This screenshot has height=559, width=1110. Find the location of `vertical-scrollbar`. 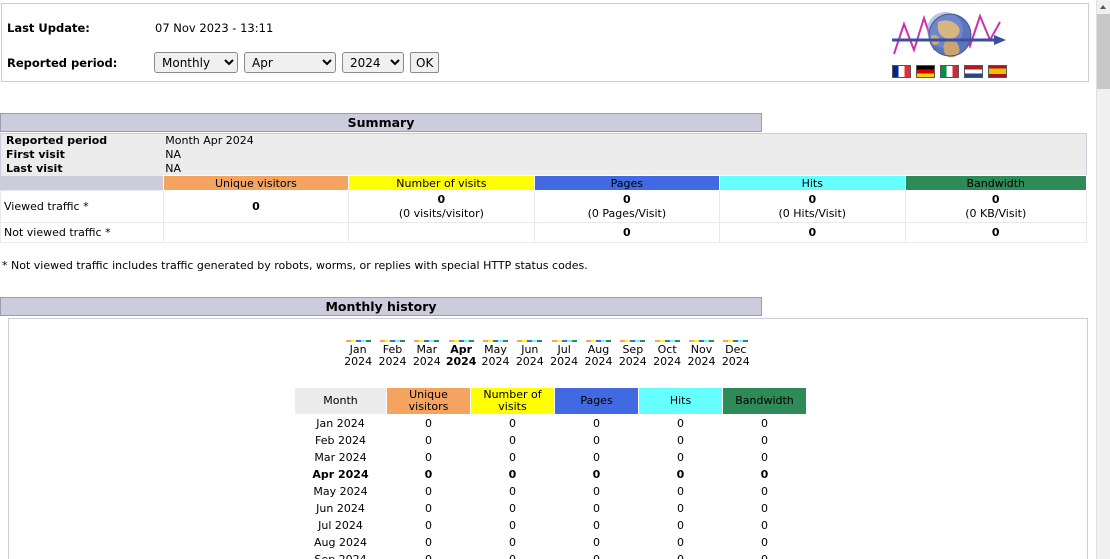

vertical-scrollbar is located at coordinates (1103, 279).